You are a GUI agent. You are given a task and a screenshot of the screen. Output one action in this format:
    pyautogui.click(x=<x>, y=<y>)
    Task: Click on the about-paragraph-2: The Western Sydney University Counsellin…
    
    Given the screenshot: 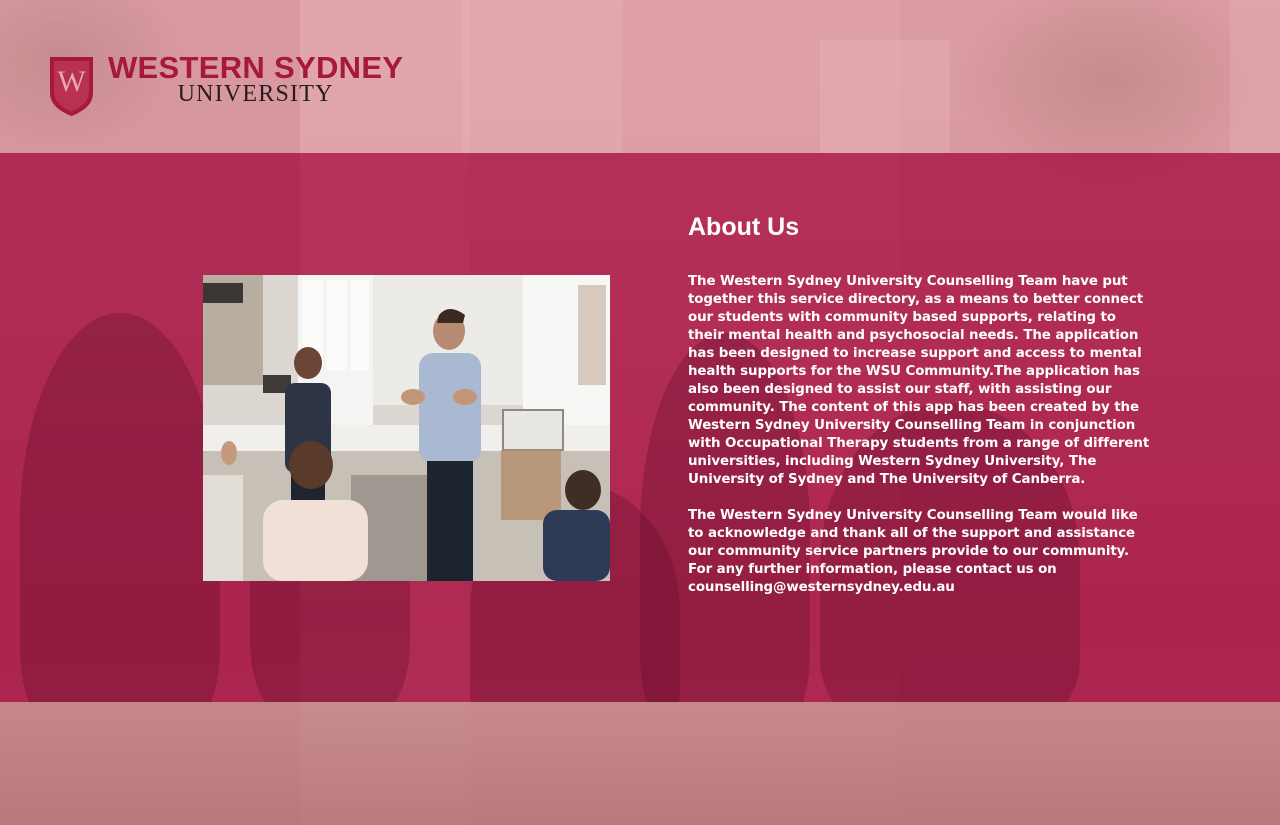 What is the action you would take?
    pyautogui.click(x=913, y=551)
    